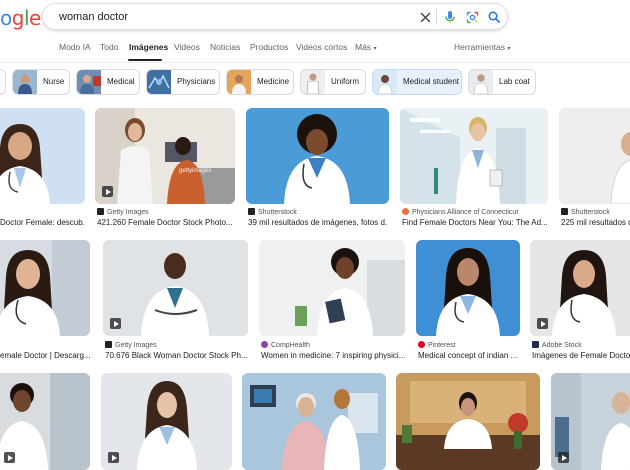  Describe the element at coordinates (535, 344) in the screenshot. I see `adobe-stock-favicon-icon` at that location.